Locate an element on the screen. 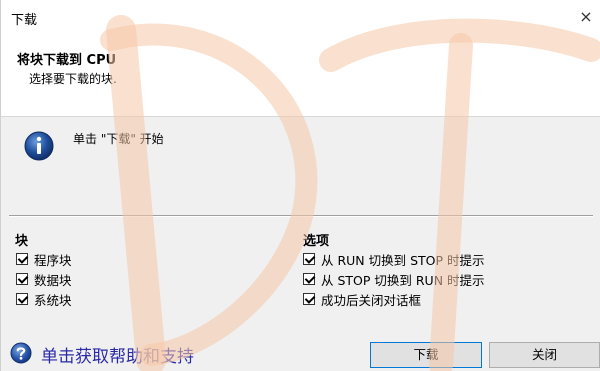 This screenshot has height=371, width=600. checkbox-program-block: 程序块 is located at coordinates (44, 259).